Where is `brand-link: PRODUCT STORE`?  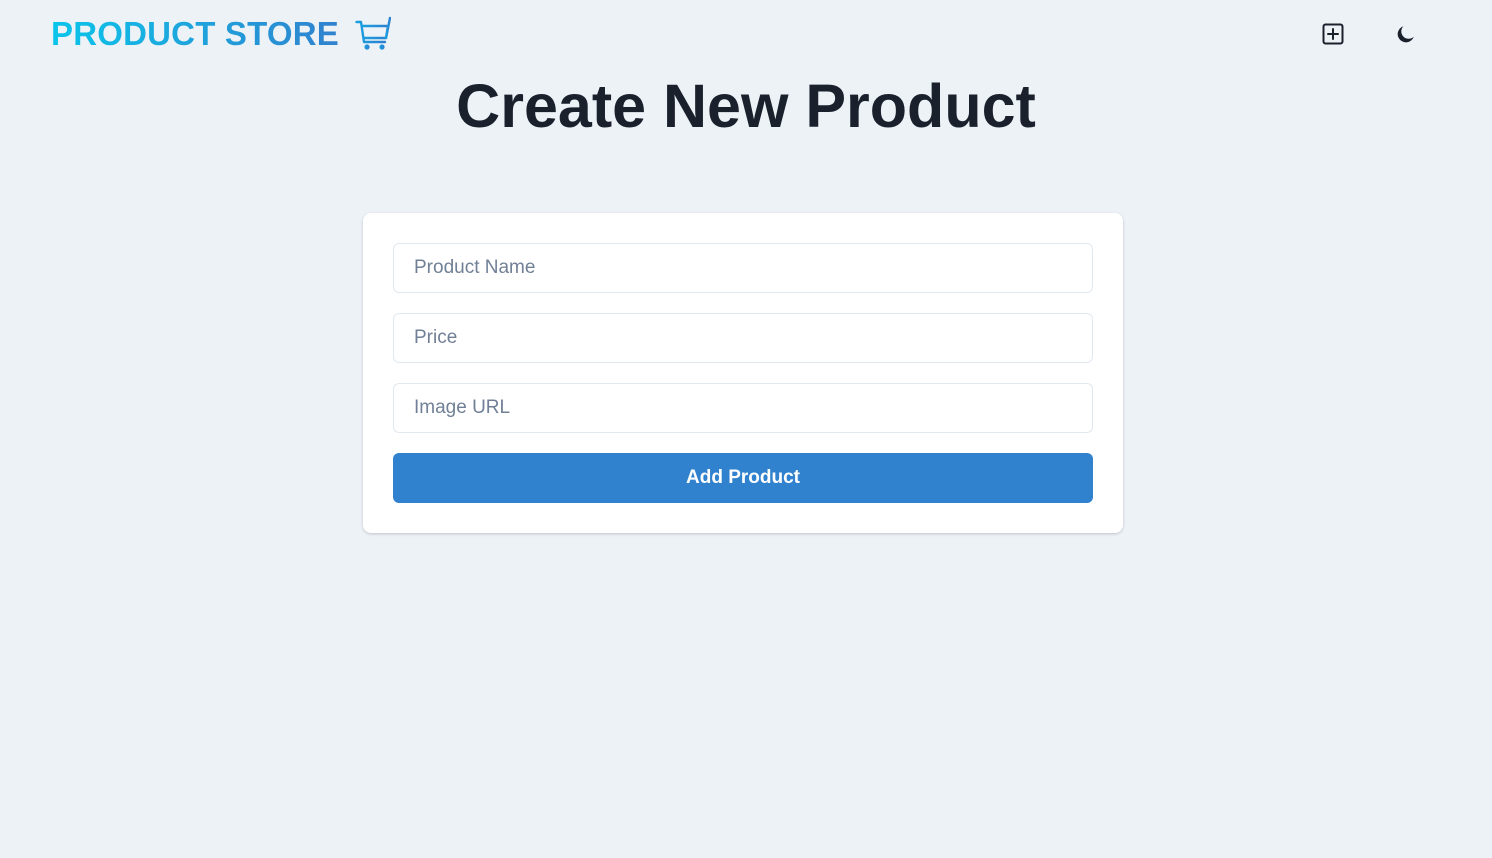 brand-link: PRODUCT STORE is located at coordinates (221, 34).